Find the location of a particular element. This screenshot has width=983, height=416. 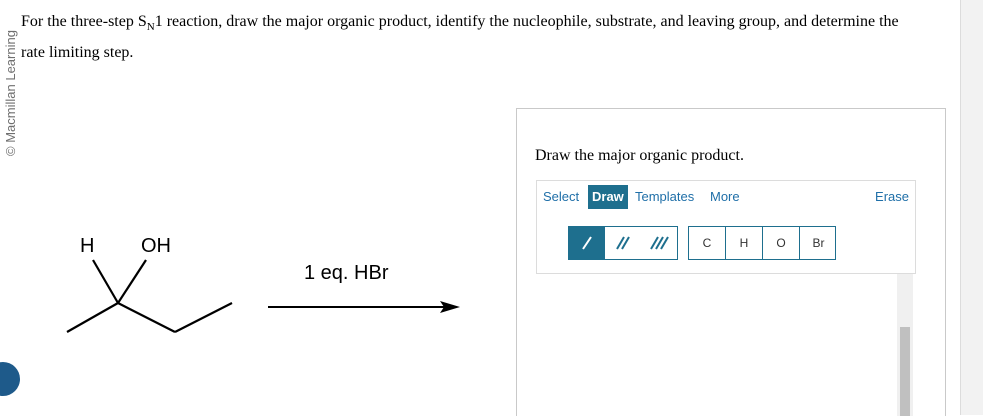

tab-select: Select is located at coordinates (561, 197).